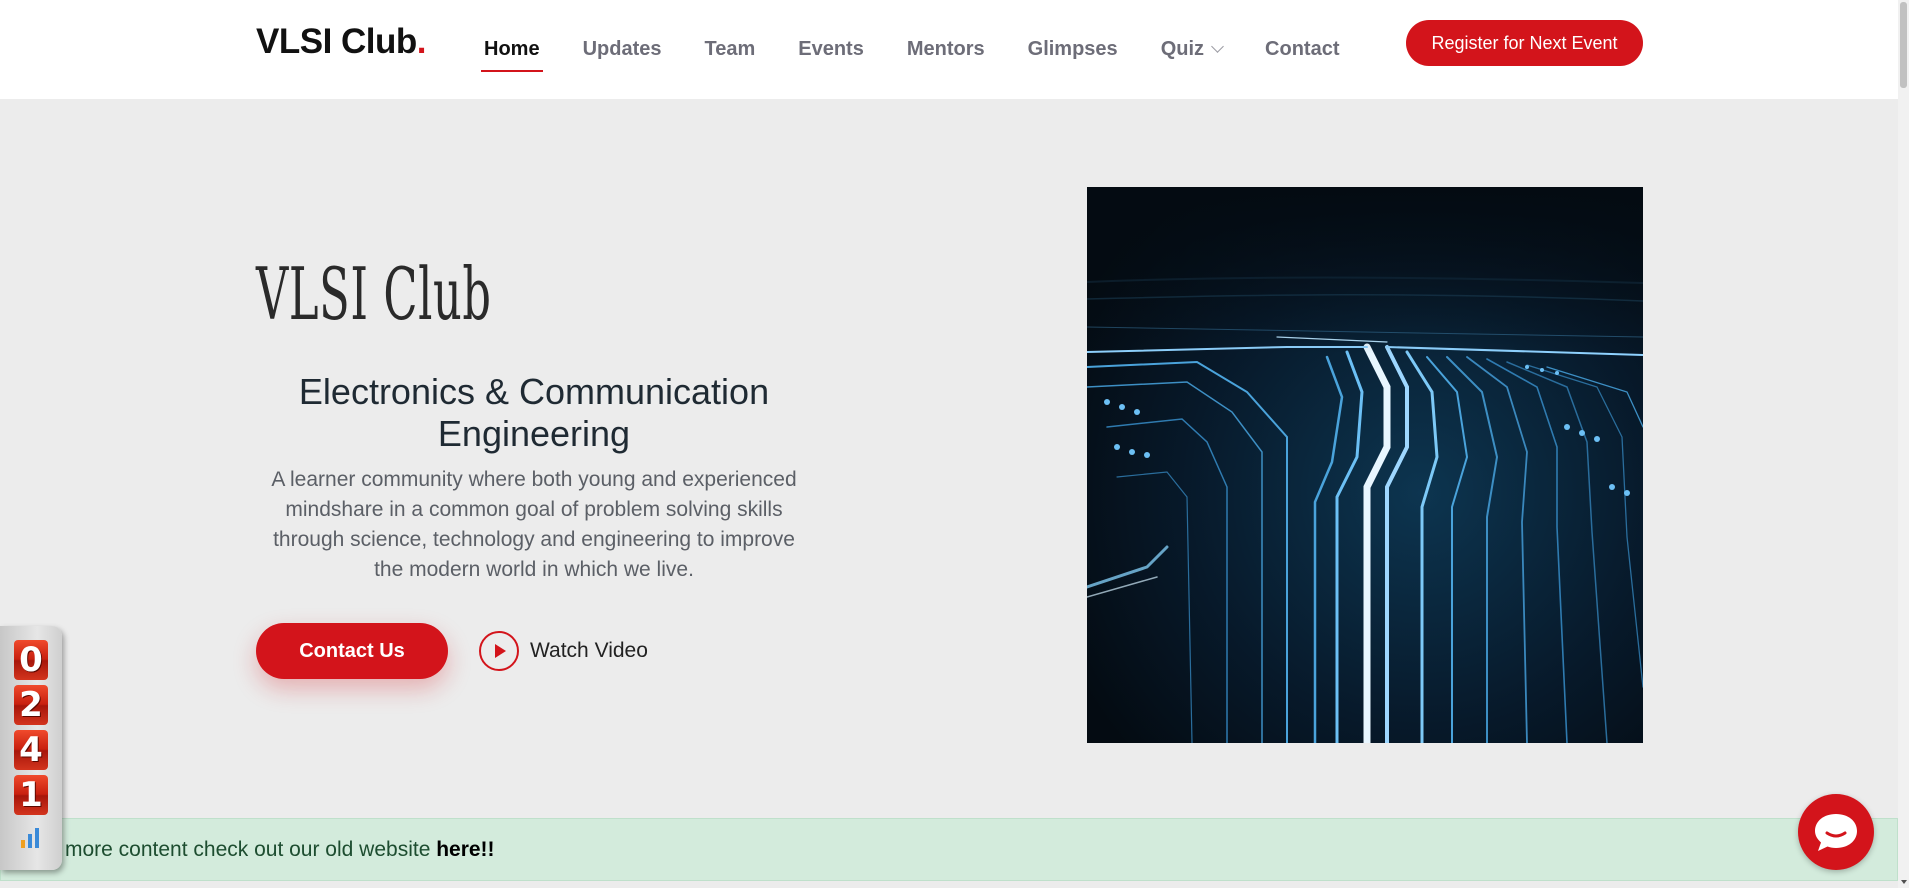 The image size is (1909, 888). I want to click on contact-us-button: Contact Us, so click(352, 651).